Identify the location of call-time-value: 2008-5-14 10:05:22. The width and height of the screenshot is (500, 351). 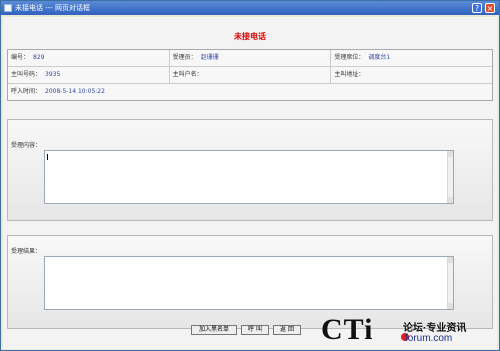
(75, 91).